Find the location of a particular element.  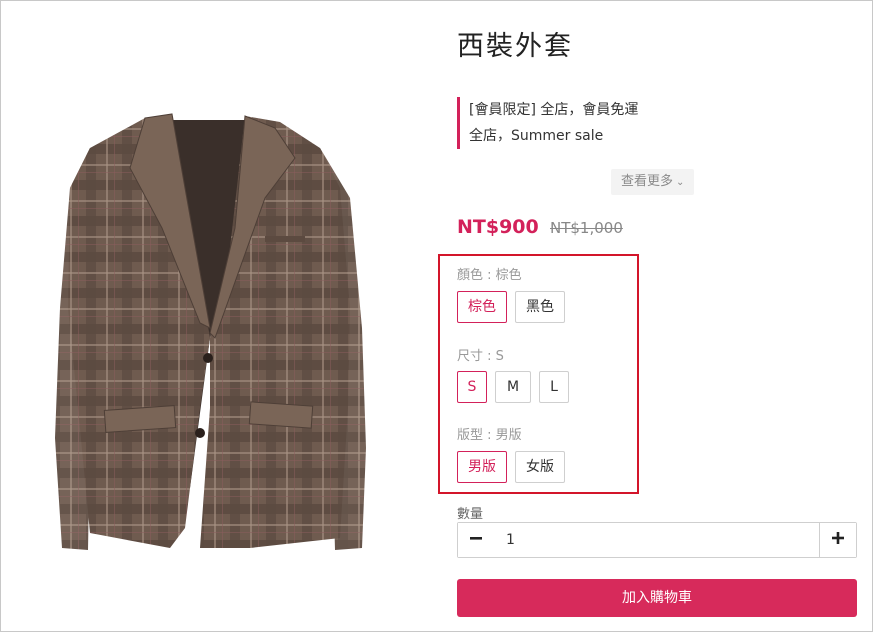

plus-icon is located at coordinates (838, 538).